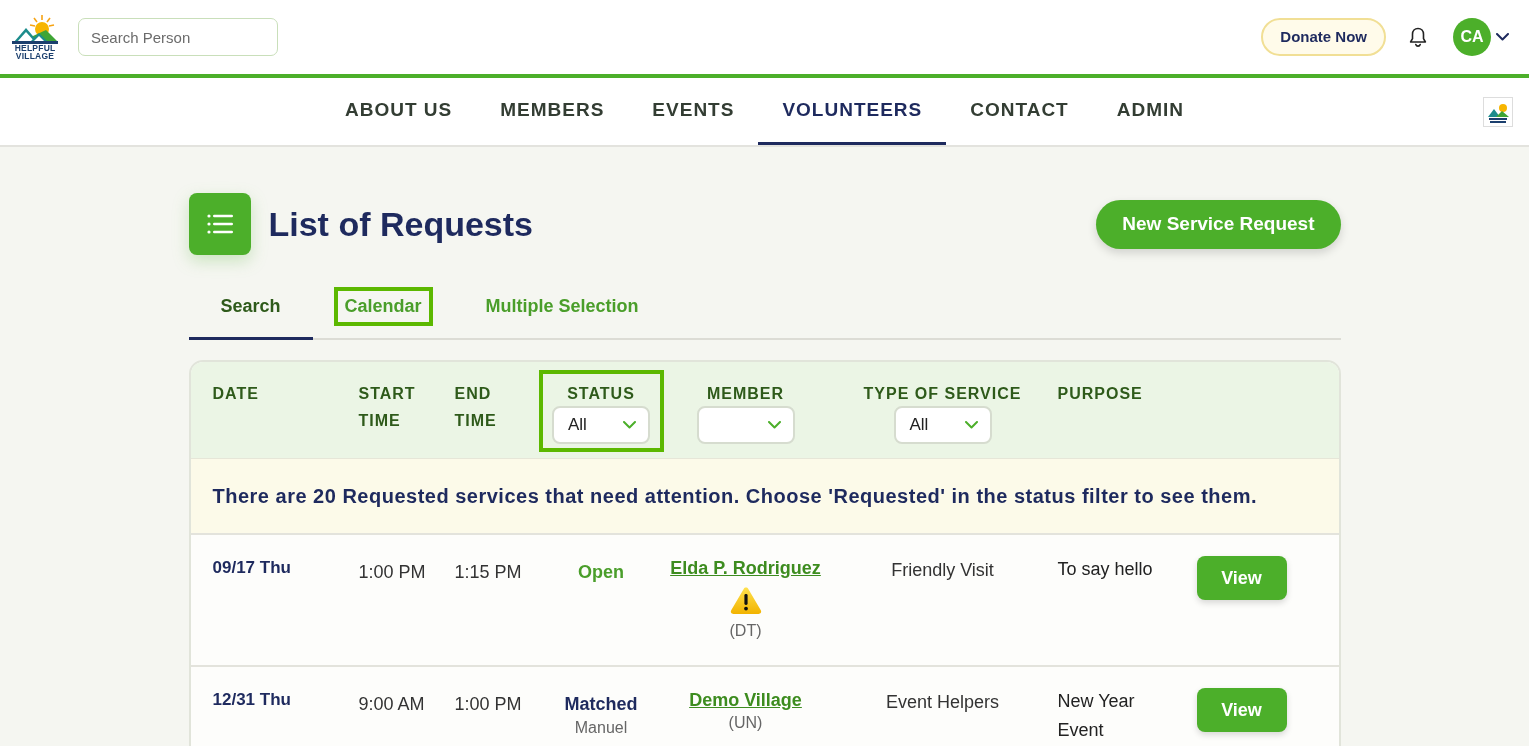  Describe the element at coordinates (601, 704) in the screenshot. I see `status-text: Matched` at that location.